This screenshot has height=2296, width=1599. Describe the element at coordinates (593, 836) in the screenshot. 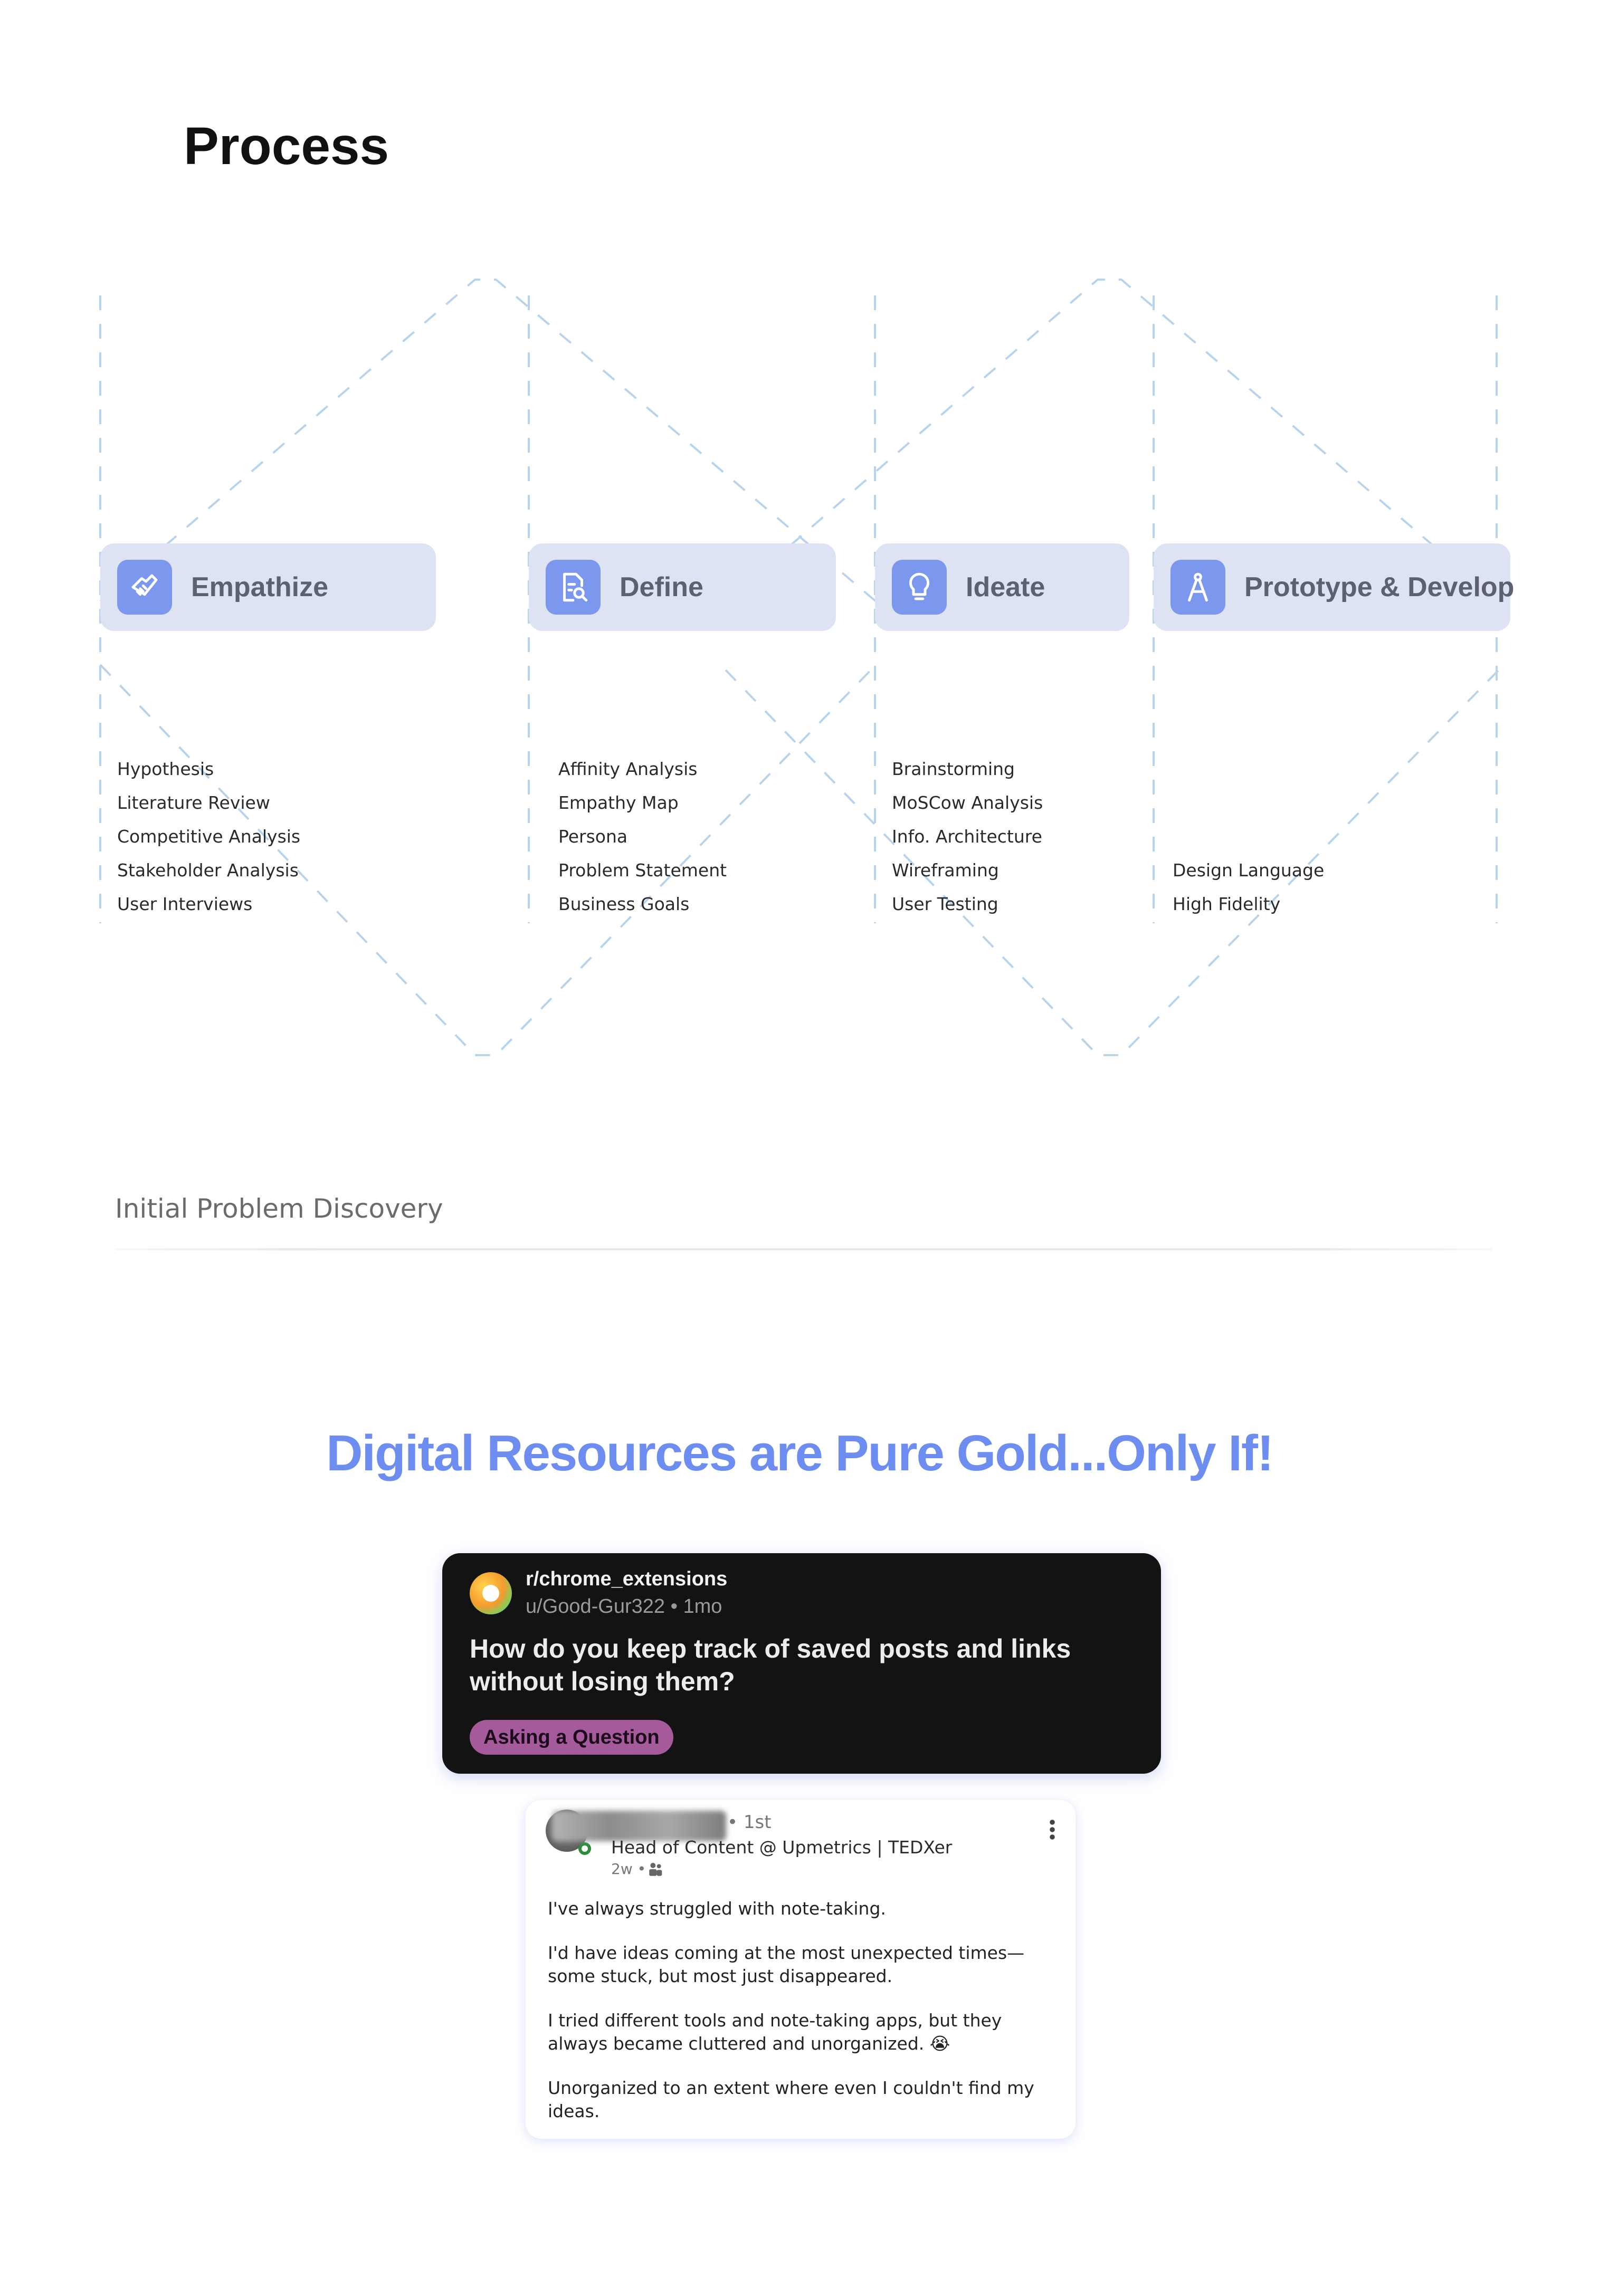

I see `list-item: Persona` at that location.